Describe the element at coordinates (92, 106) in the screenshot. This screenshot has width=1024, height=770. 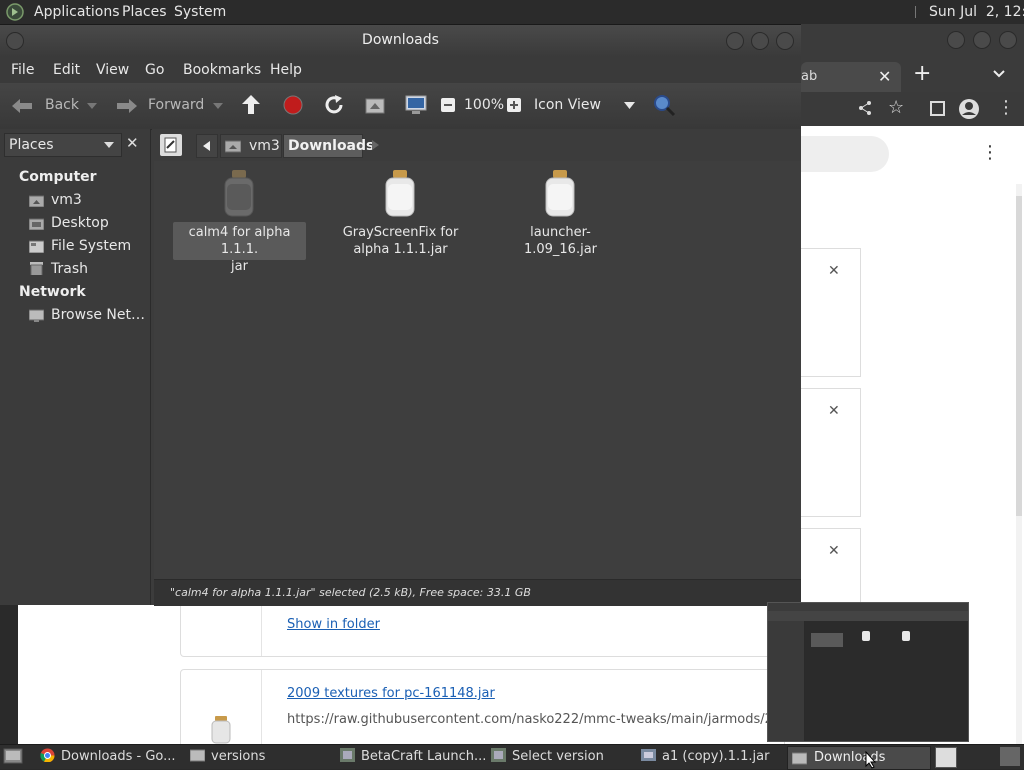
I see `back-history-chevron-icon` at that location.